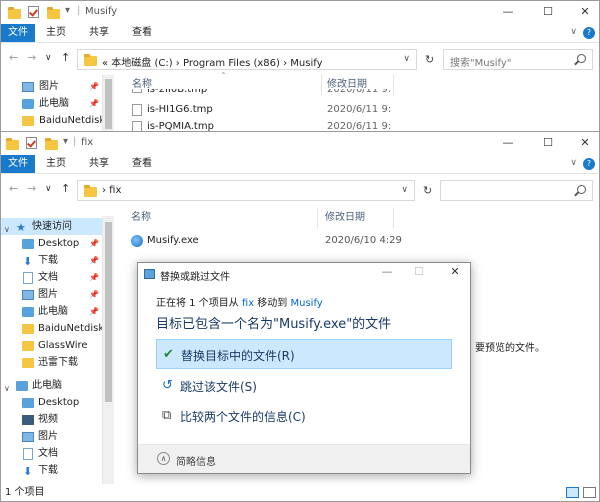 Image resolution: width=600 pixels, height=502 pixels. I want to click on nav-item-desktop: Desktop, so click(57, 402).